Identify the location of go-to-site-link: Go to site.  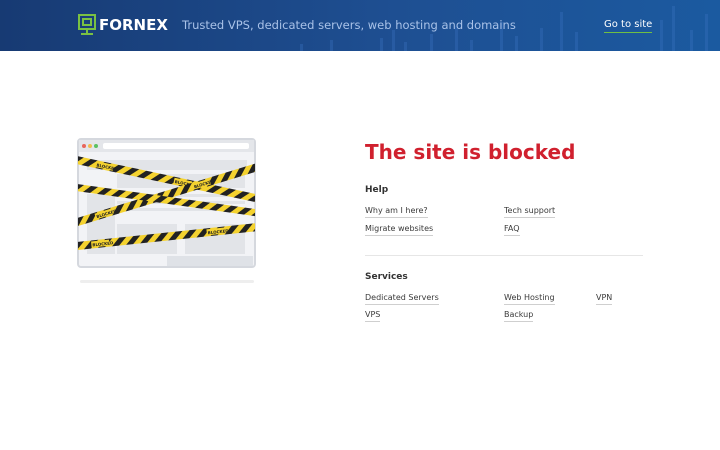
(628, 26).